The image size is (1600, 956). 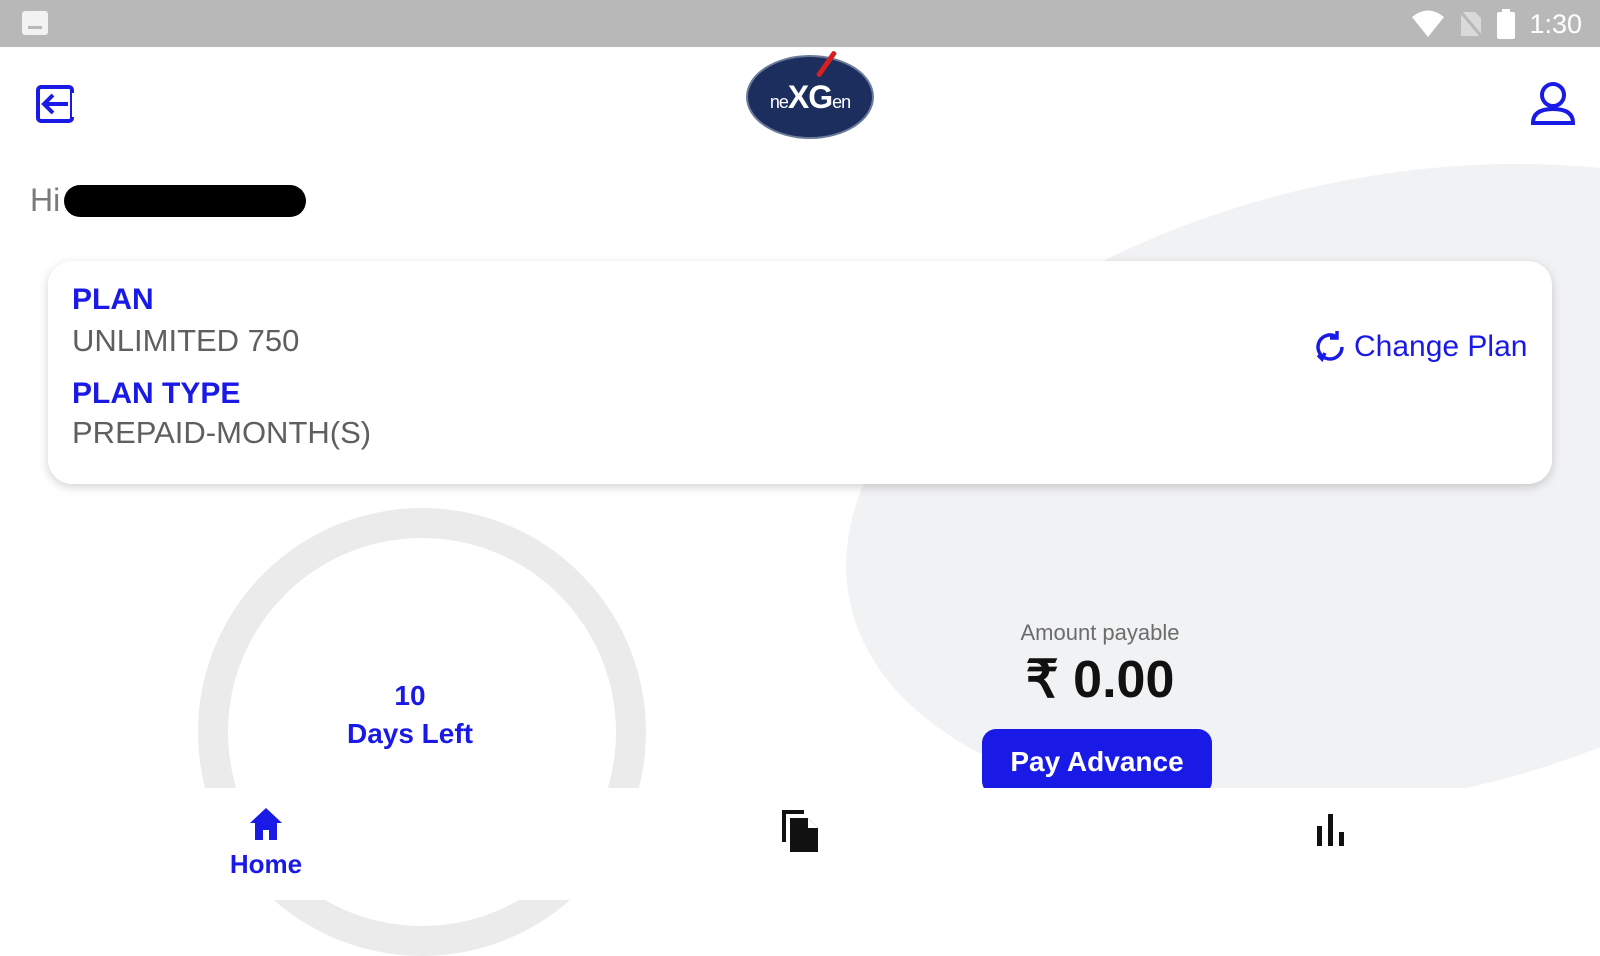 What do you see at coordinates (1555, 23) in the screenshot?
I see `status-time: 1:30` at bounding box center [1555, 23].